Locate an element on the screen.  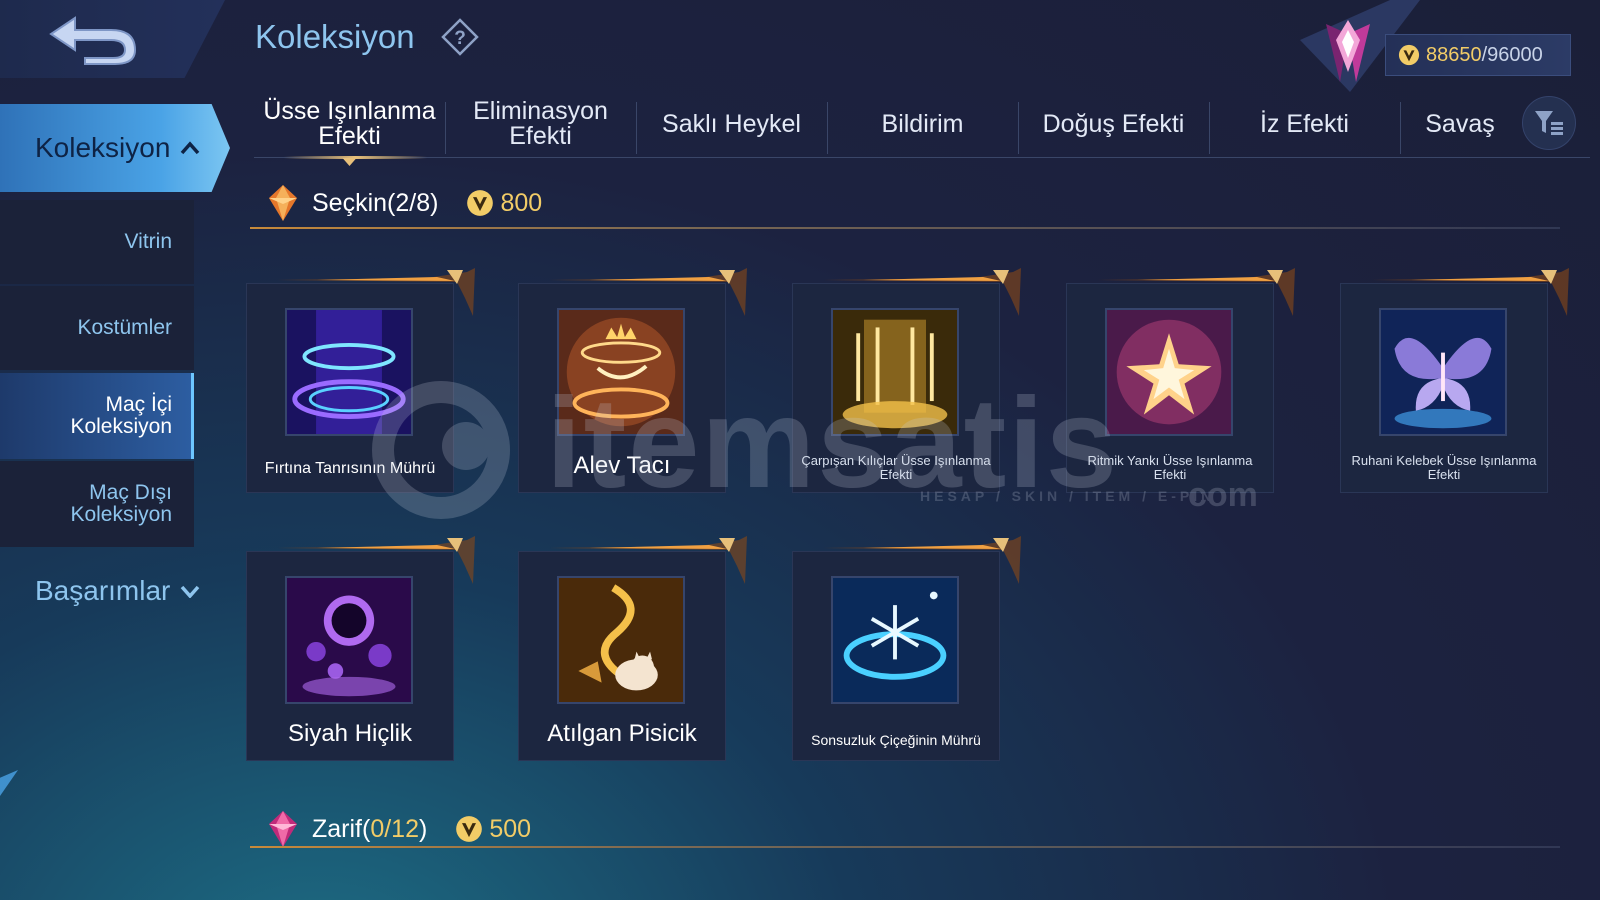
filter-icon is located at coordinates (1549, 123).